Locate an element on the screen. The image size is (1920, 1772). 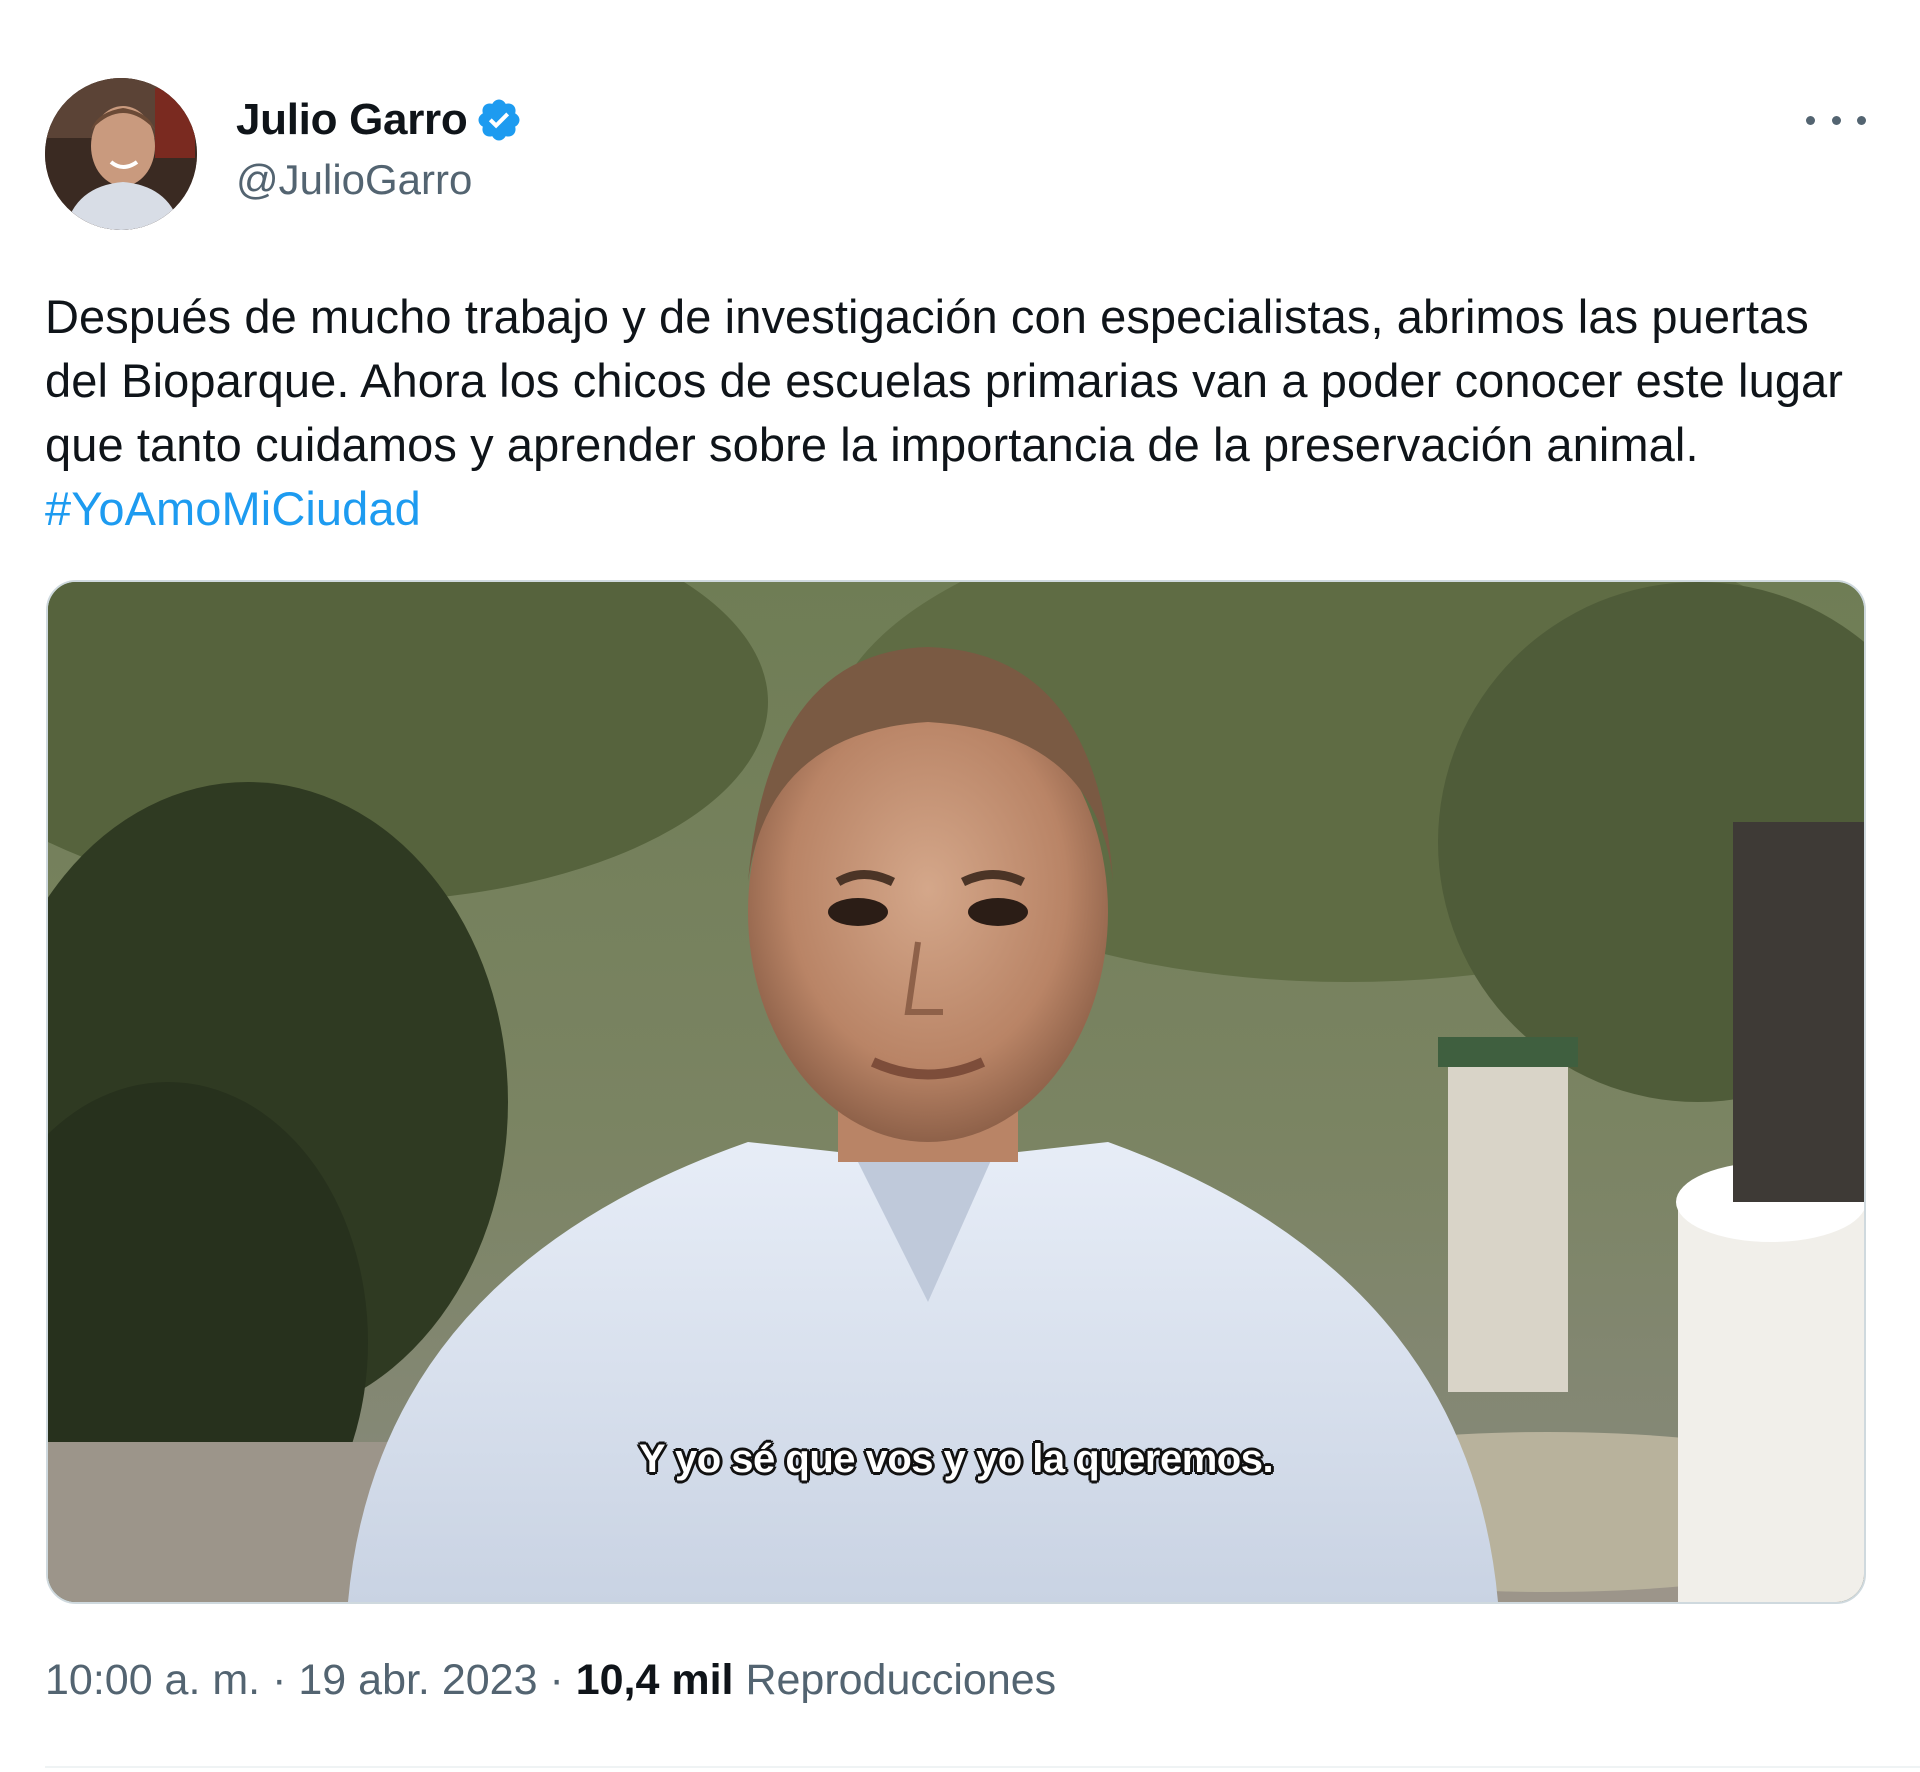
author-name-row: Julio Garro is located at coordinates (379, 120).